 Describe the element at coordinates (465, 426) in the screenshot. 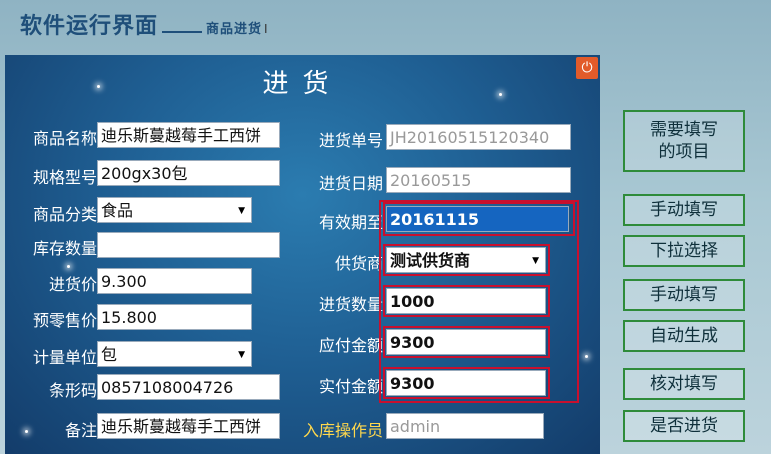

I see `operator-input: admin` at that location.